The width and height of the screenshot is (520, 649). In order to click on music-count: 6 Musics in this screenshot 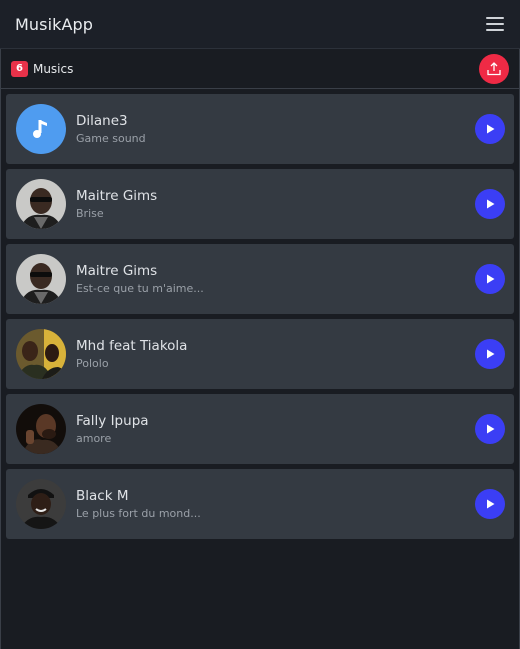, I will do `click(42, 68)`.